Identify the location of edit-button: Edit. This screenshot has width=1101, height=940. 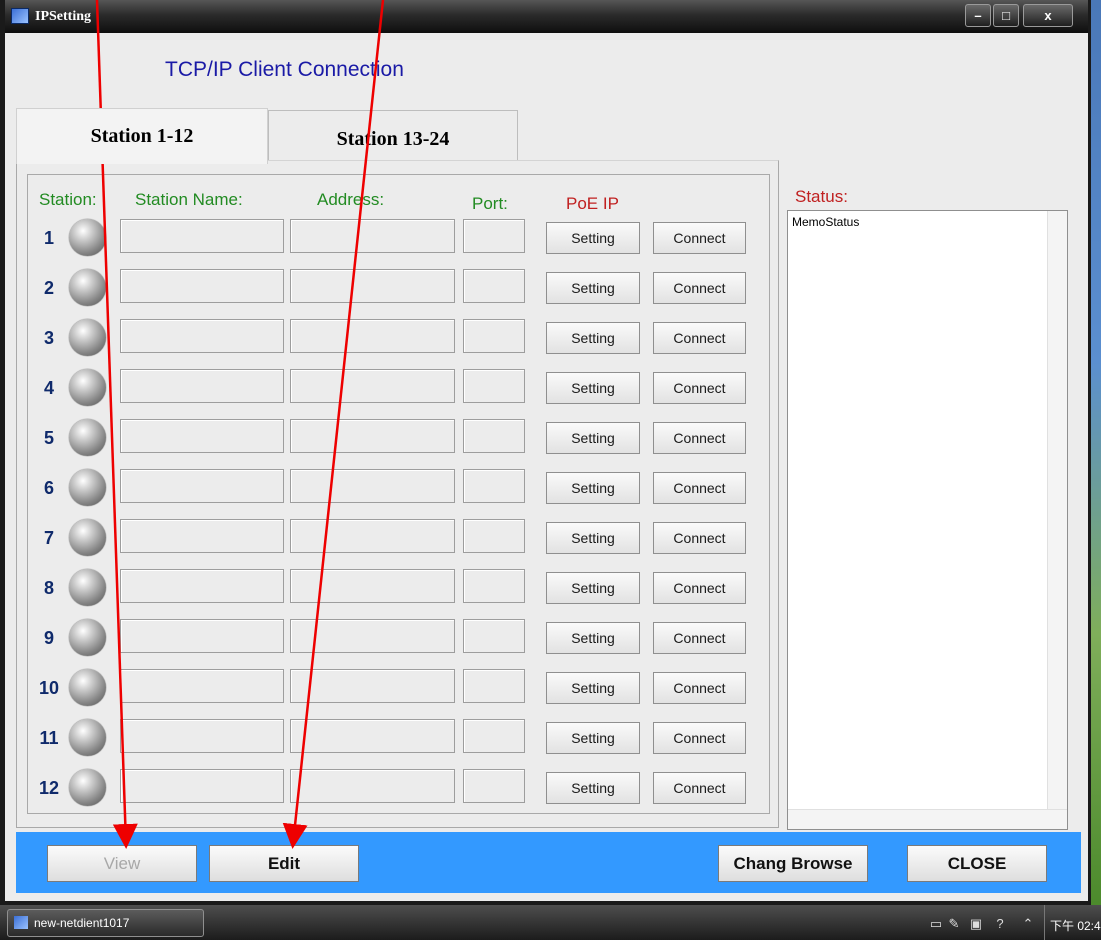
(284, 863).